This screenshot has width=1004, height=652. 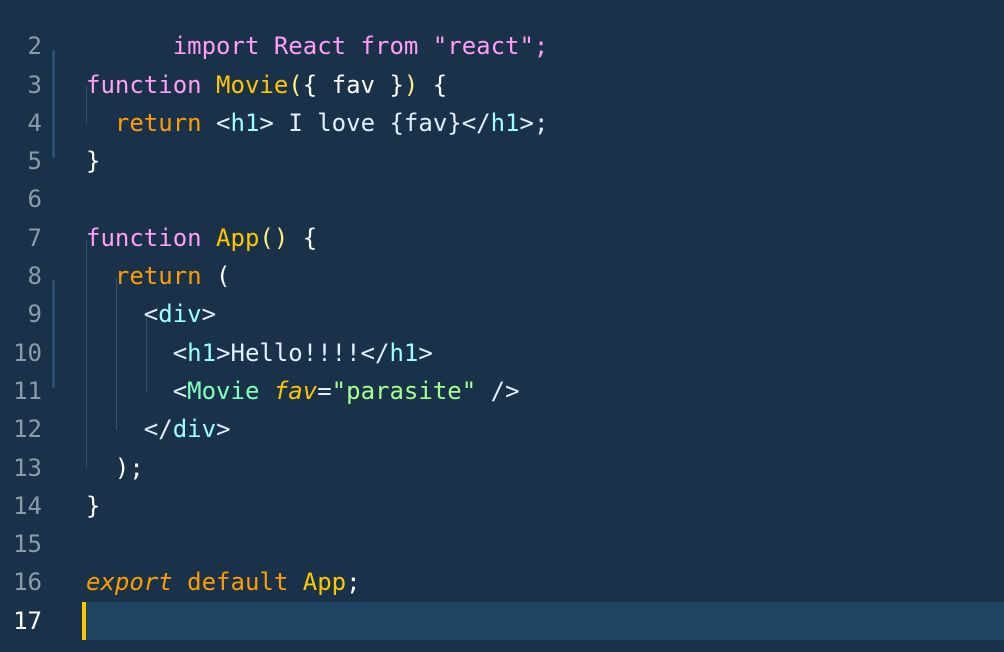 I want to click on code-line-5: }, so click(x=545, y=161).